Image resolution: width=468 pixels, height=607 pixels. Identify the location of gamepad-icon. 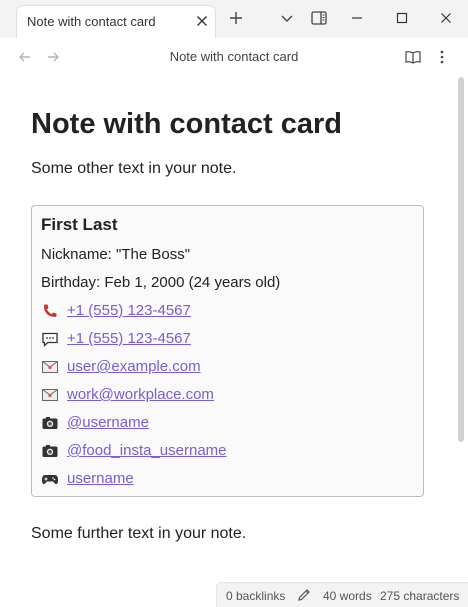
(50, 479).